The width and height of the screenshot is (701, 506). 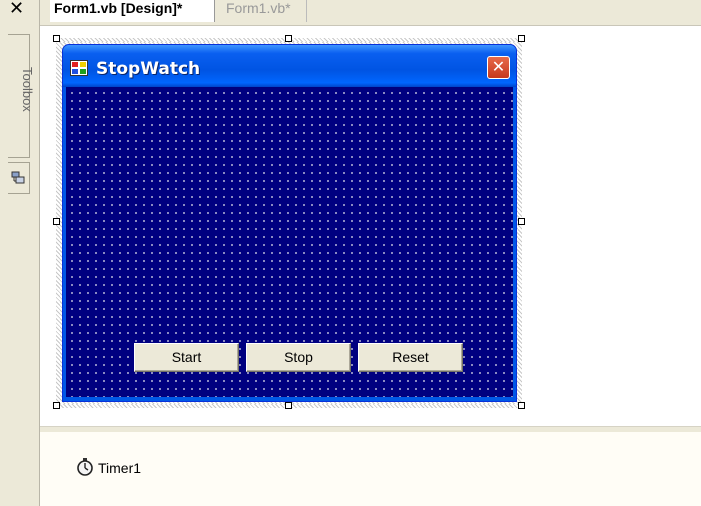 I want to click on start-button: Start, so click(x=186, y=357).